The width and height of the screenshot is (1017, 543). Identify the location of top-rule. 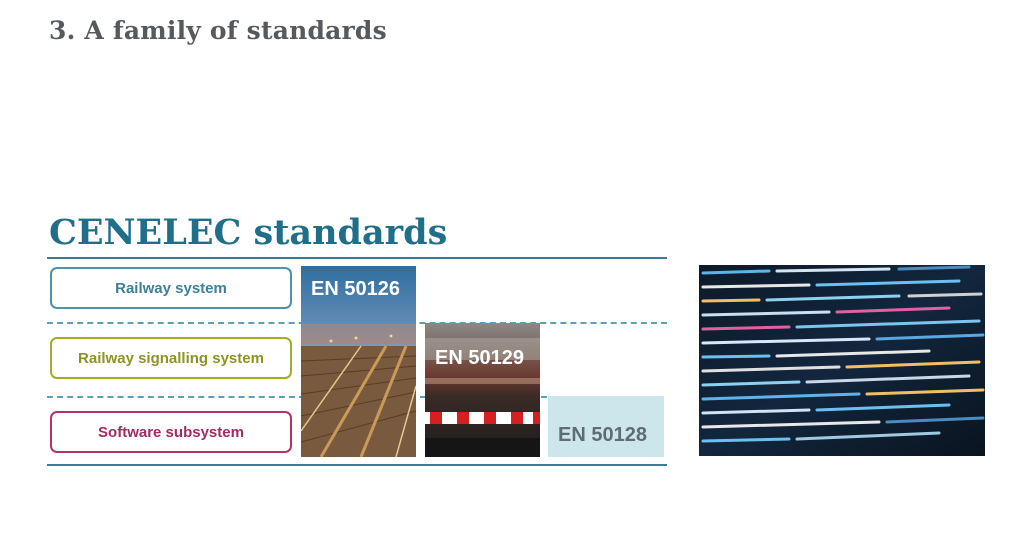
(357, 258).